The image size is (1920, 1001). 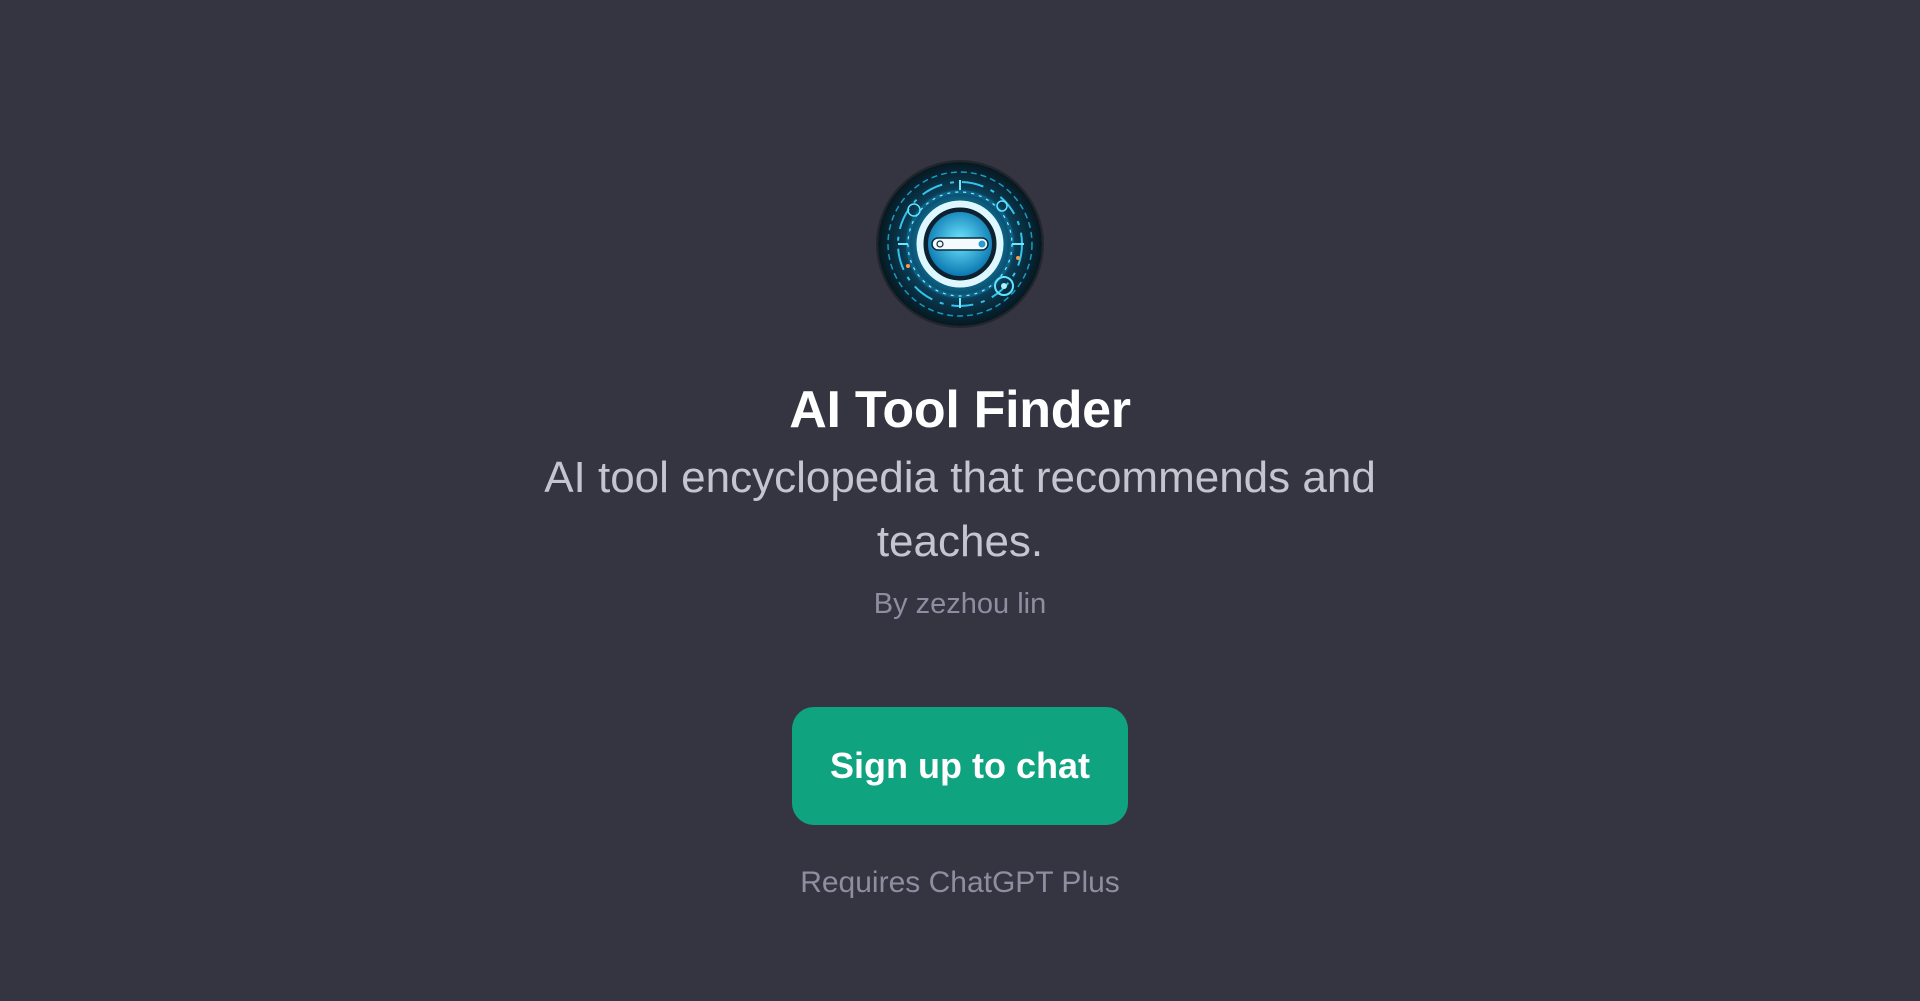 I want to click on ai-search-dial-icon, so click(x=960, y=244).